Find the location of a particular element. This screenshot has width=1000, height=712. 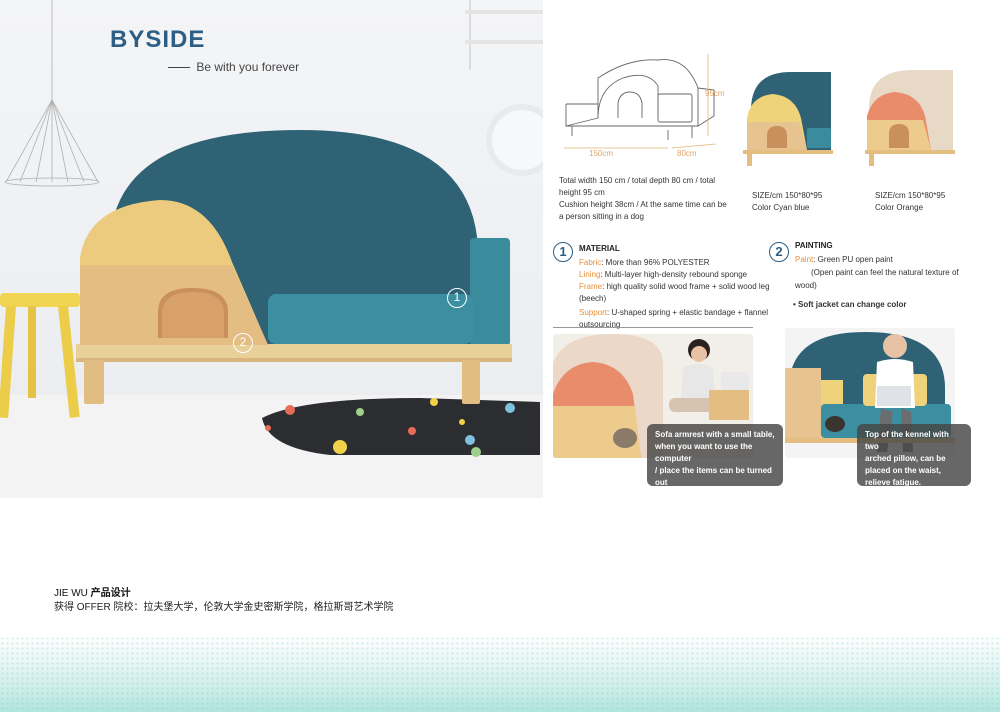

caption-armrest-l3: / place the items can be turned out is located at coordinates (713, 476).